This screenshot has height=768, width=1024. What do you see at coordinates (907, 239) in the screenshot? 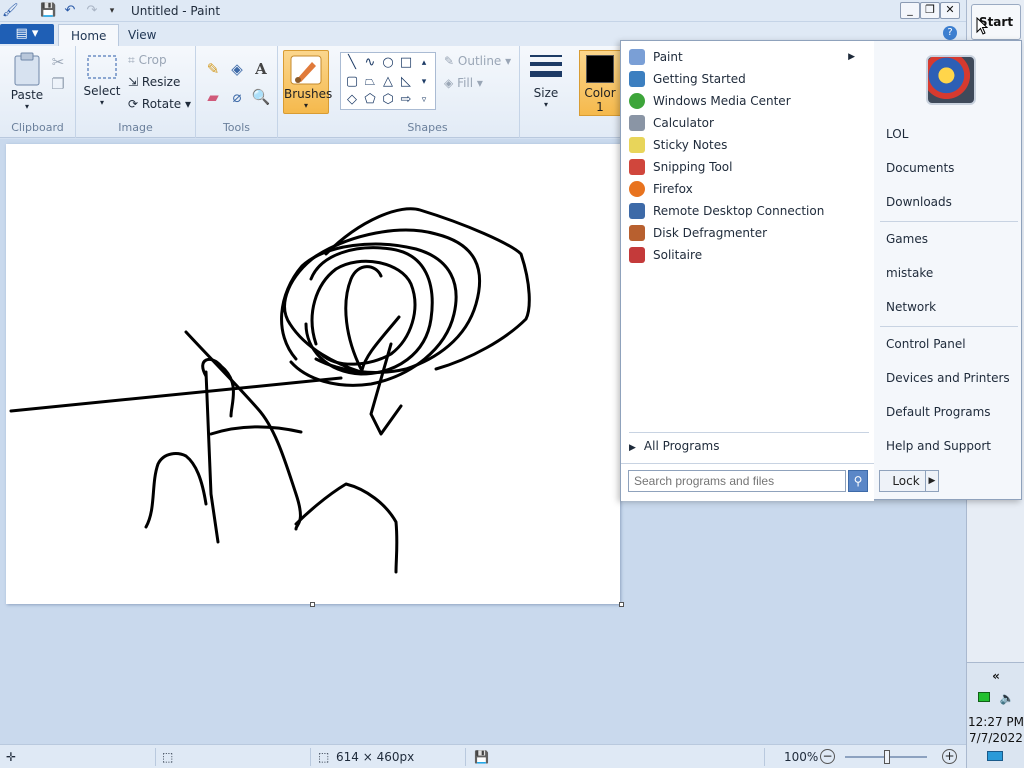
I see `link-games: Games` at bounding box center [907, 239].